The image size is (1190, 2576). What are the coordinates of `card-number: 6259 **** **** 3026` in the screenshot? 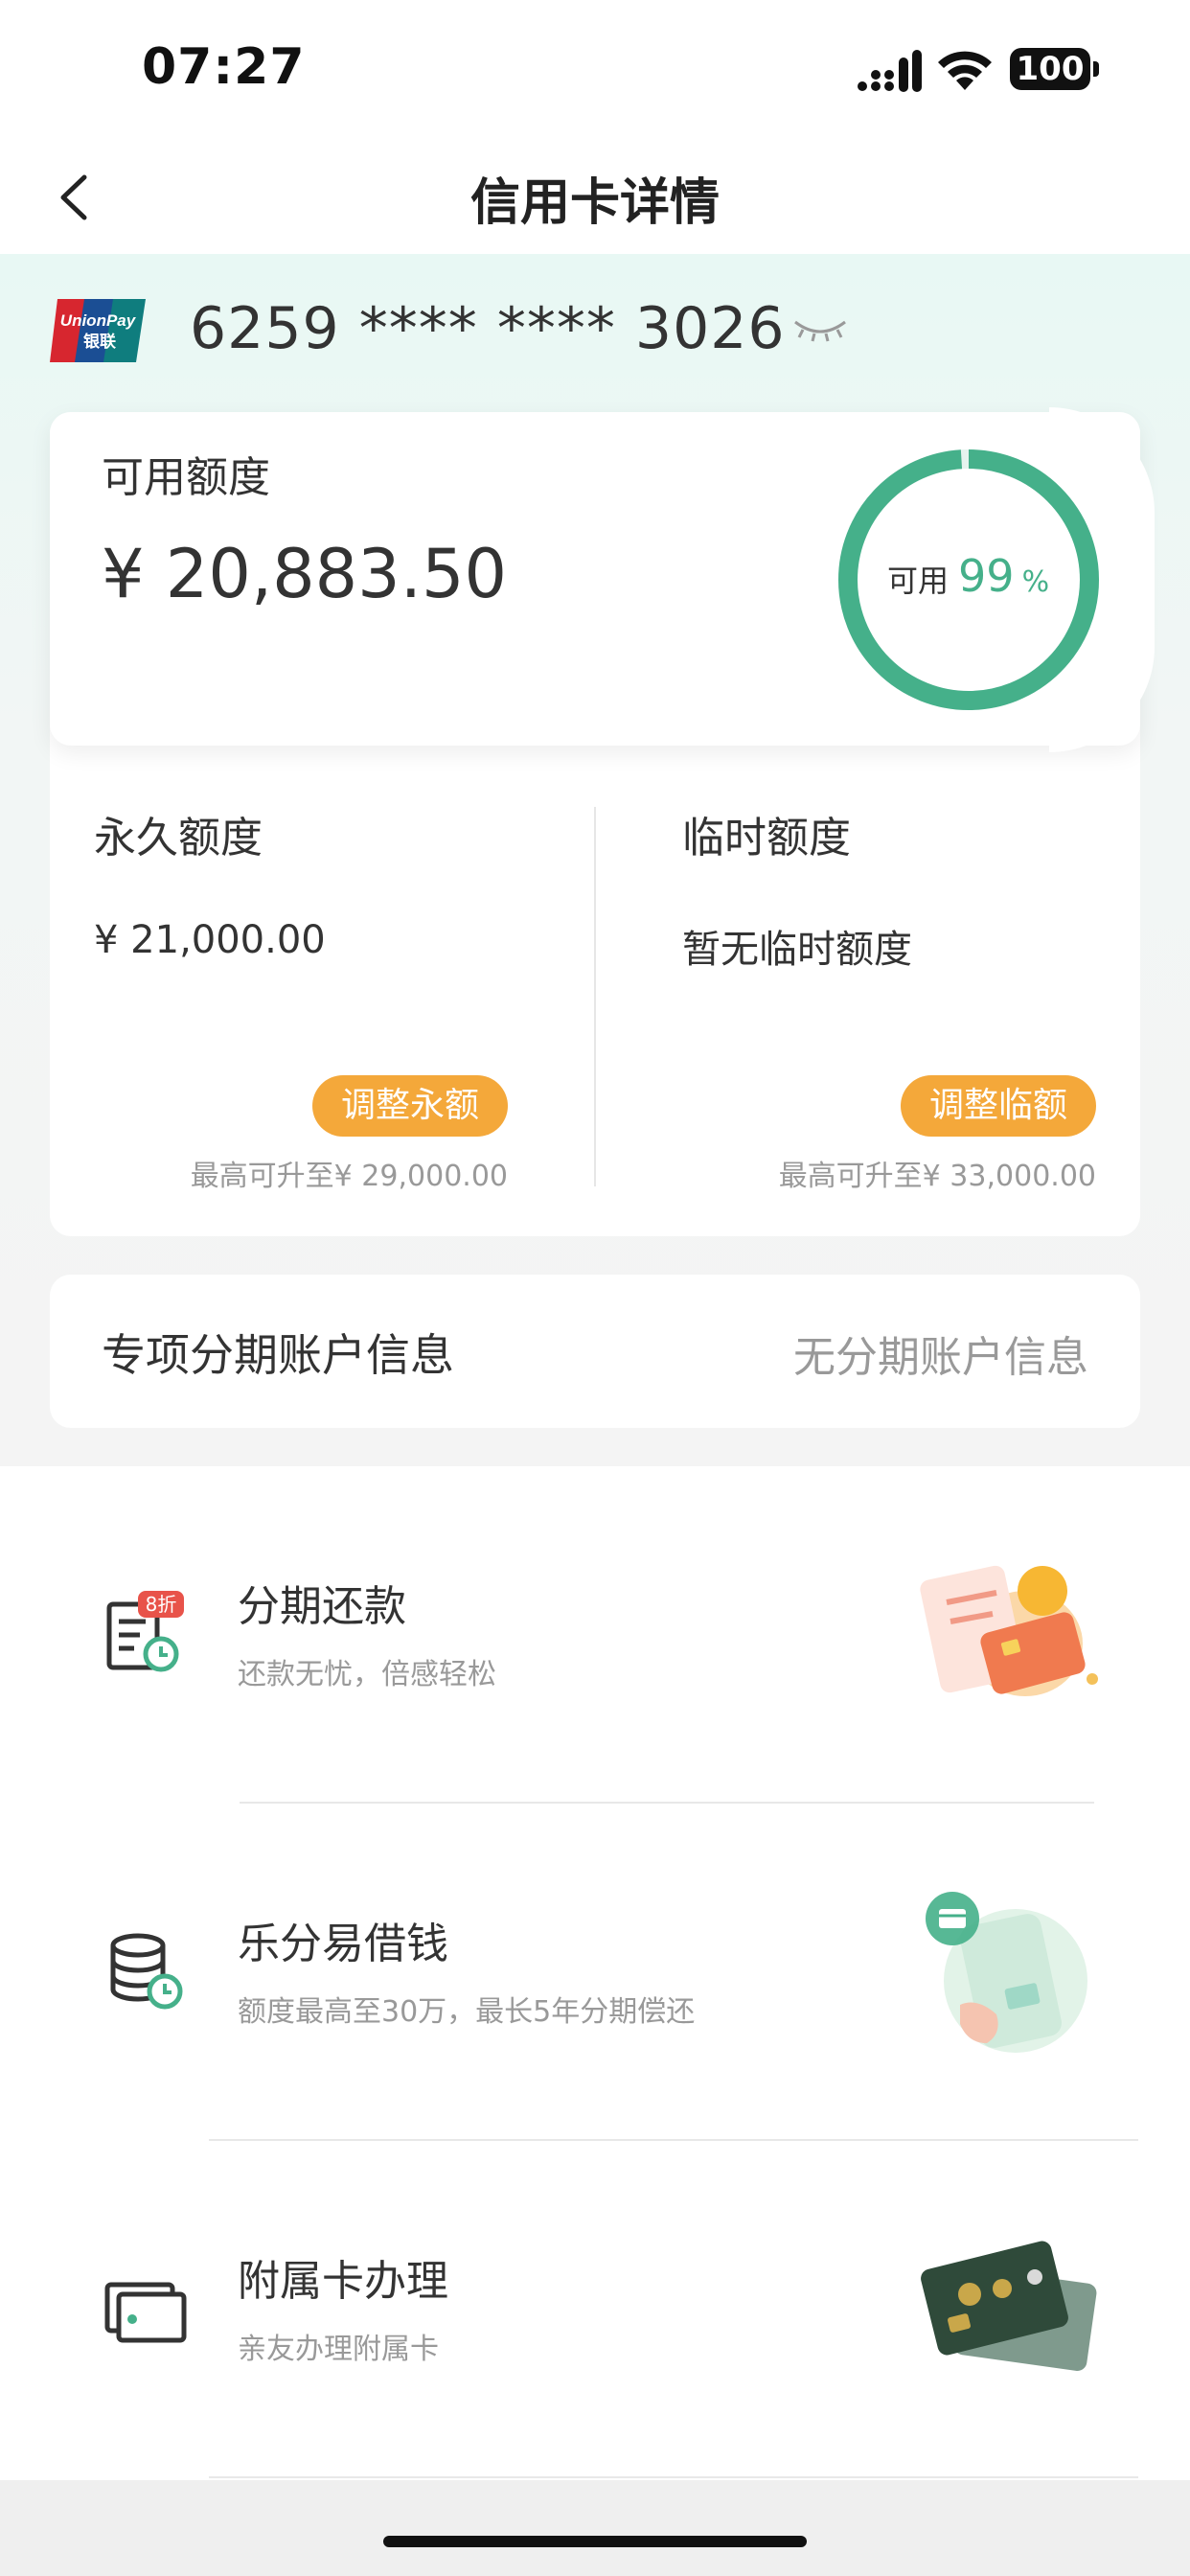 It's located at (488, 328).